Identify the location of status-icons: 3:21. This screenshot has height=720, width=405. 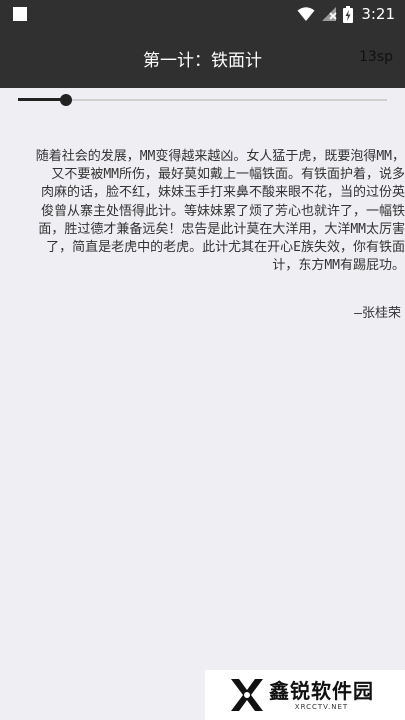
(346, 14).